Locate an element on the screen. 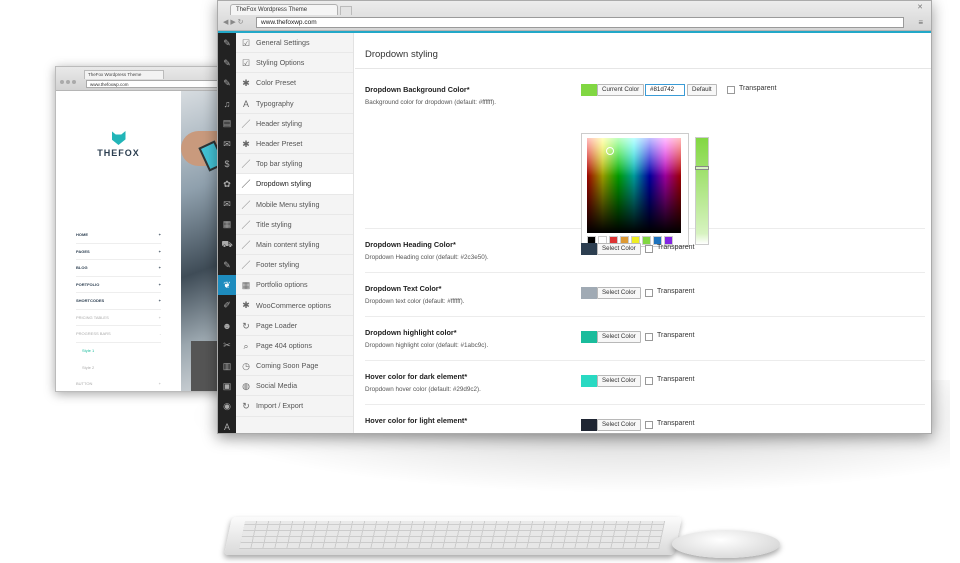  site-menu-item: PAGES + is located at coordinates (118, 252).